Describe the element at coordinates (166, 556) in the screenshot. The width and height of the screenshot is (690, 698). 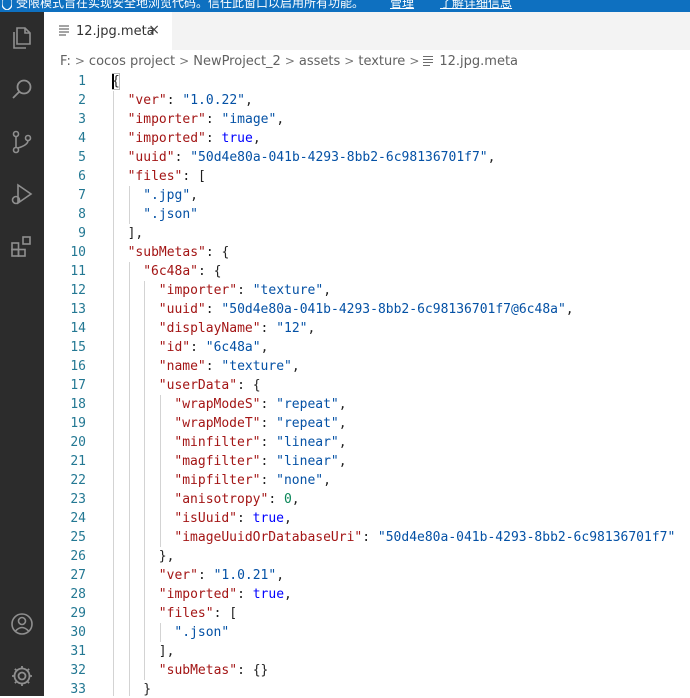
I see `code-token: },` at that location.